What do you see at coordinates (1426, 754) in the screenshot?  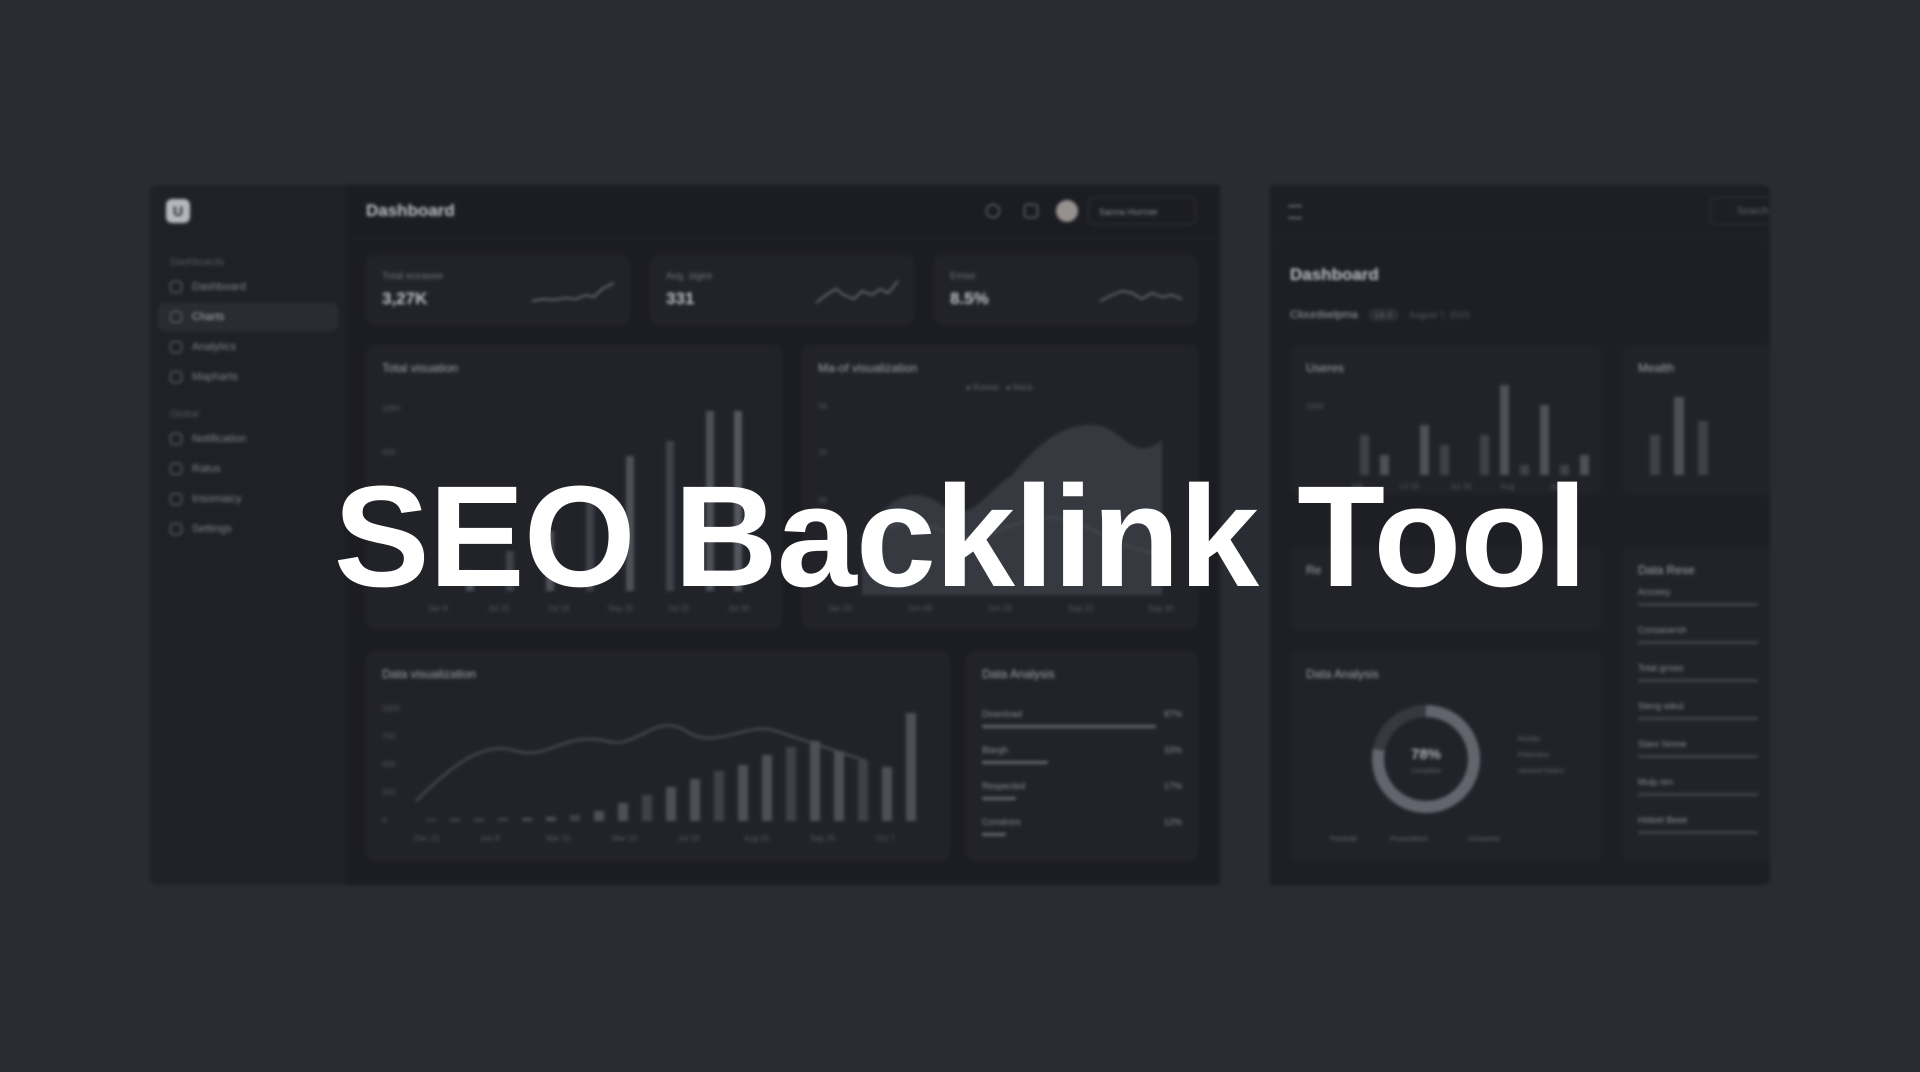 I see `donut-value: 78%` at bounding box center [1426, 754].